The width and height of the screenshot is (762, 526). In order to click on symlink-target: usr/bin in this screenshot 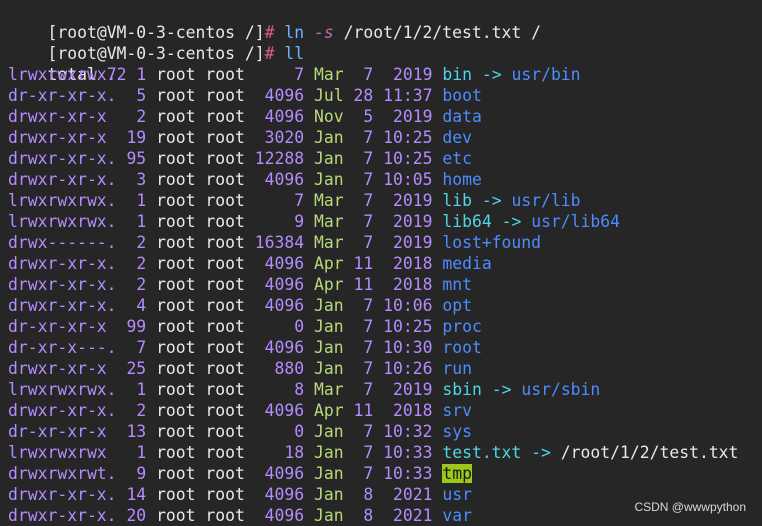, I will do `click(546, 74)`.